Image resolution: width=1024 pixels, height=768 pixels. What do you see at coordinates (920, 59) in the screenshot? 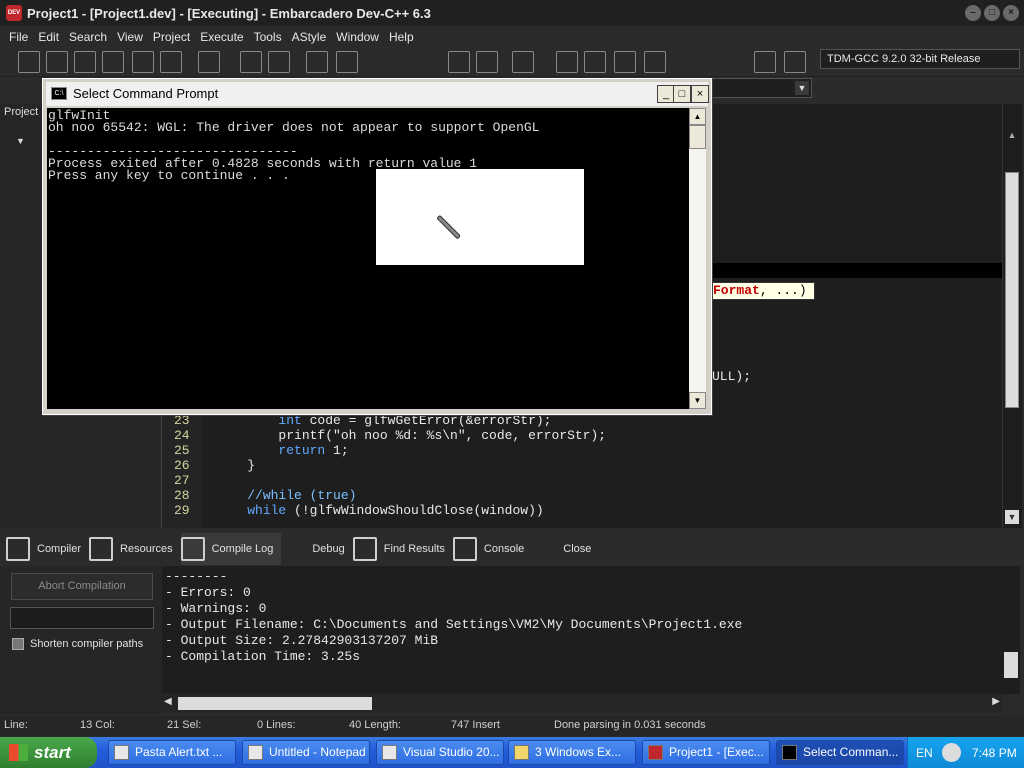
I see `compiler-select: TDM-GCC 9.2.0 32-bit Release` at bounding box center [920, 59].